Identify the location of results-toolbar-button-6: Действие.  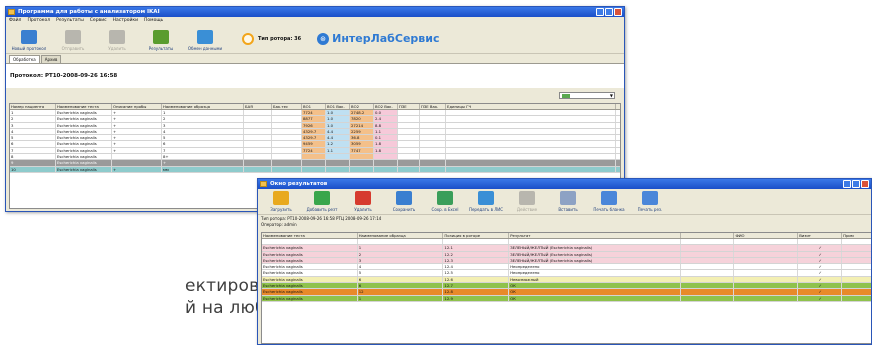
(527, 201).